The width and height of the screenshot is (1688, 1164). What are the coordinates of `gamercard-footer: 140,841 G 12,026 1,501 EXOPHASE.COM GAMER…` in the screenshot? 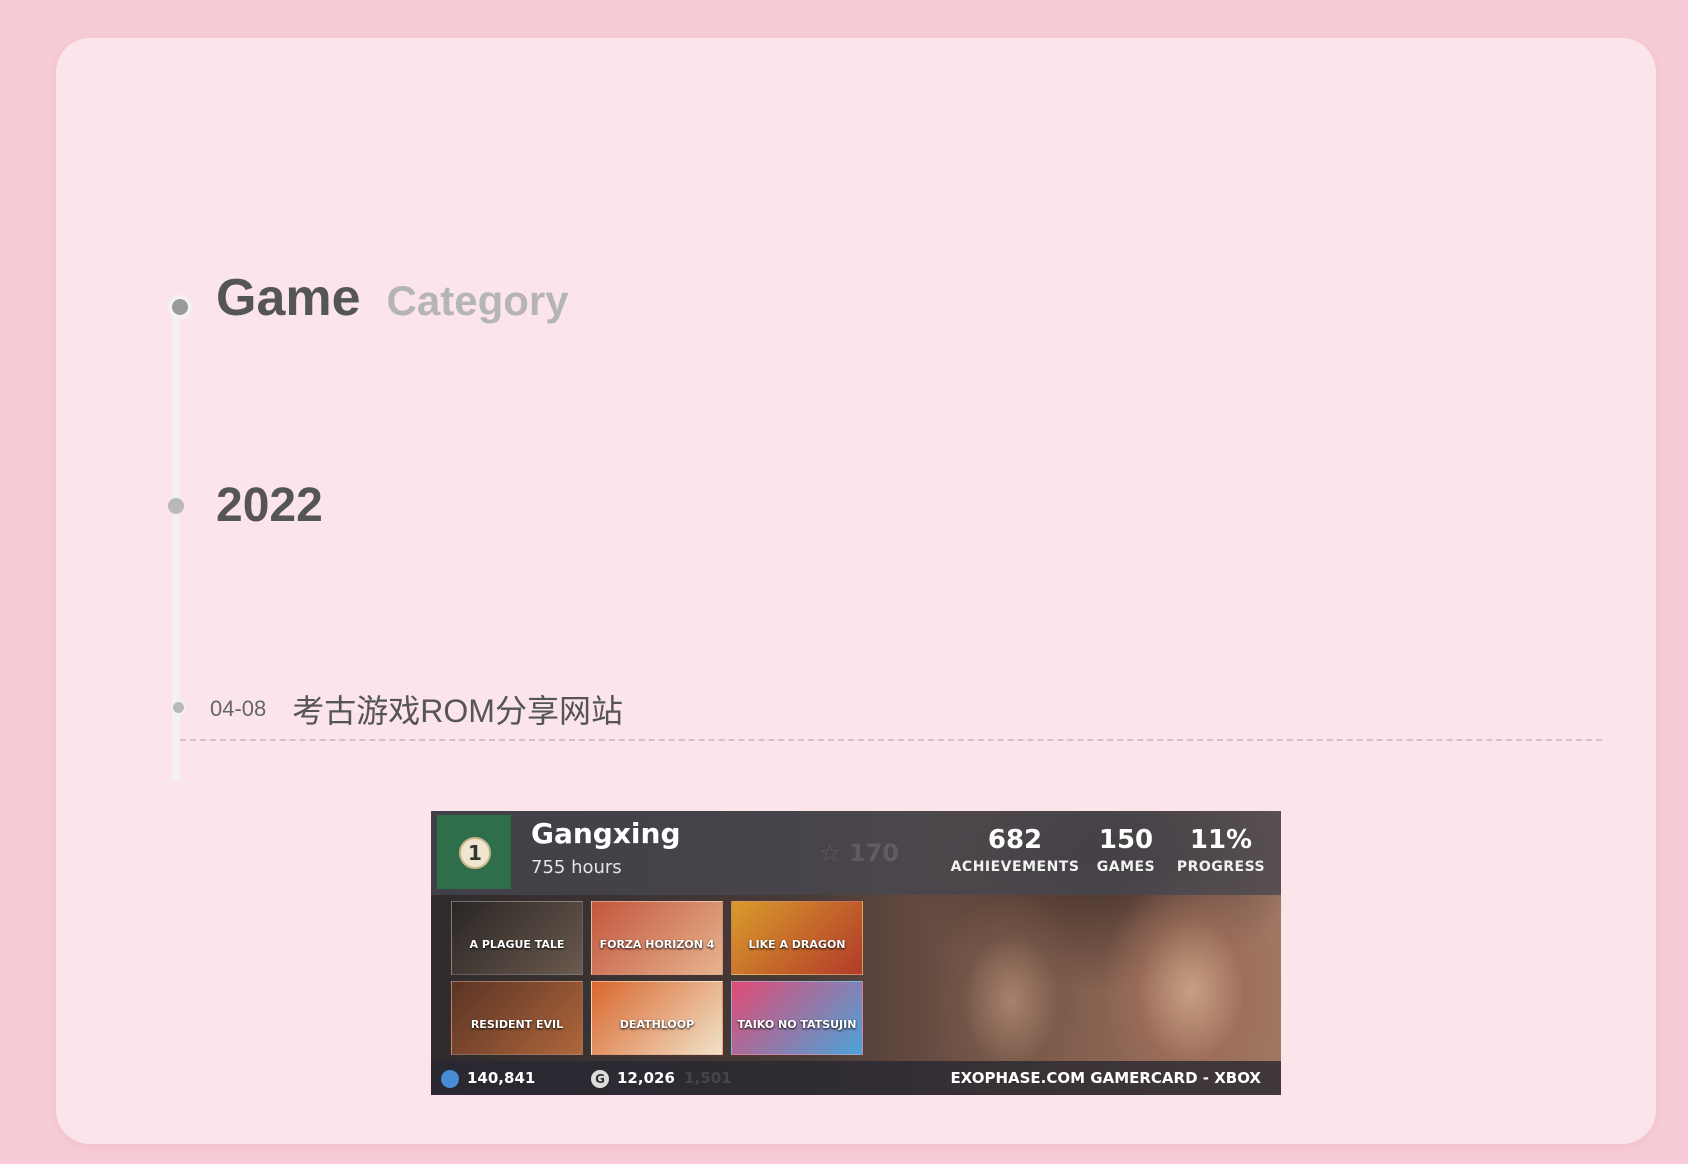 It's located at (856, 1078).